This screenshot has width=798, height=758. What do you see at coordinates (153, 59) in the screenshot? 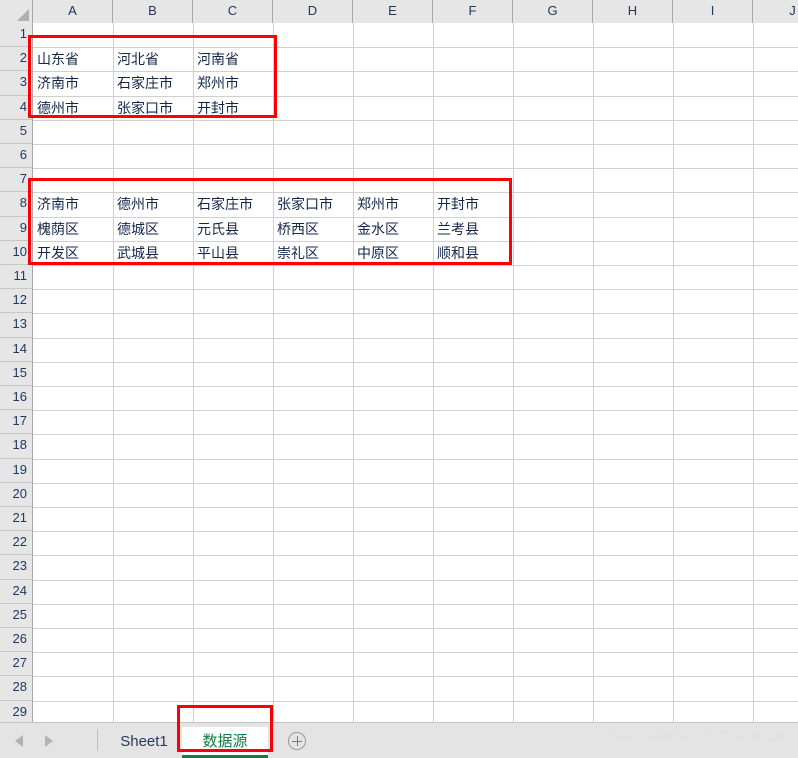
I see `cell: 河北省` at bounding box center [153, 59].